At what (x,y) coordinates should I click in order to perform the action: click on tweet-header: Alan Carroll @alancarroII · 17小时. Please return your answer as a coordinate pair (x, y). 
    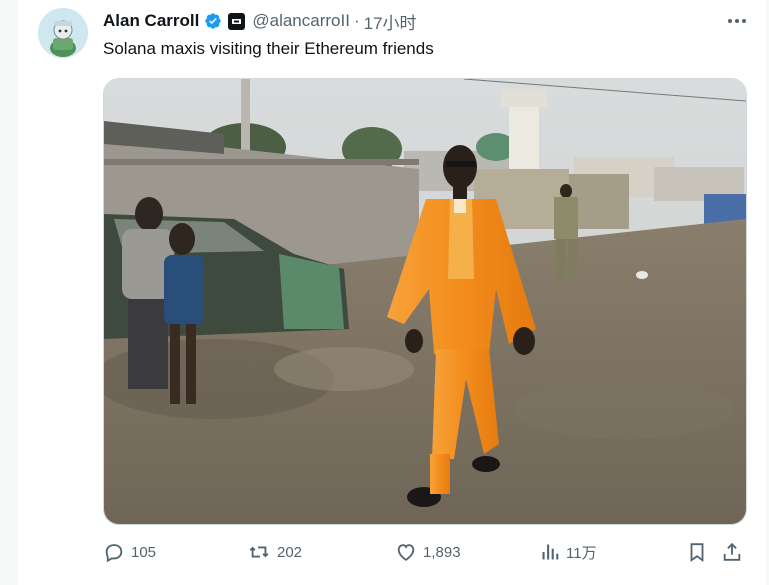
    Looking at the image, I should click on (260, 21).